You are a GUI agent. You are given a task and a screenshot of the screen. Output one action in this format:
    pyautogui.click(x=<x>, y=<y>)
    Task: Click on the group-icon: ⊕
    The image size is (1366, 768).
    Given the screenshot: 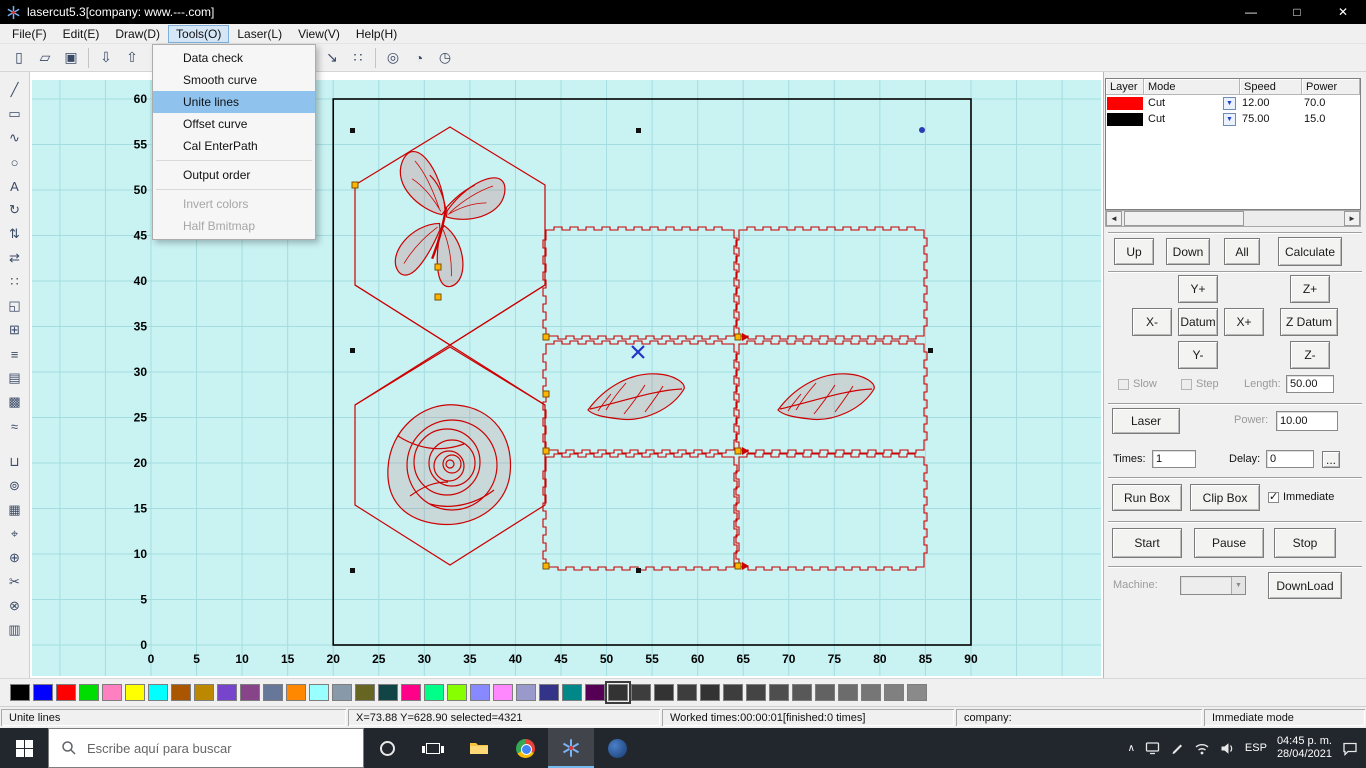 What is the action you would take?
    pyautogui.click(x=15, y=558)
    